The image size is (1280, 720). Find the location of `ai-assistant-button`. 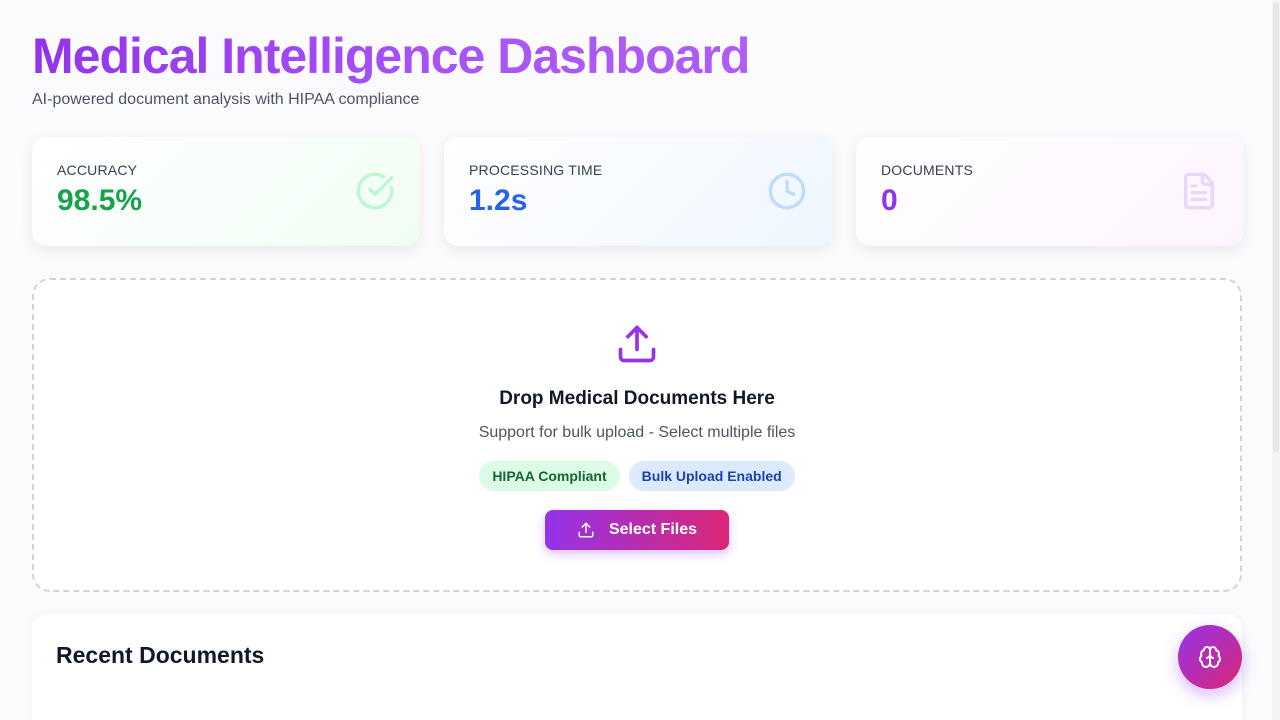

ai-assistant-button is located at coordinates (1210, 657).